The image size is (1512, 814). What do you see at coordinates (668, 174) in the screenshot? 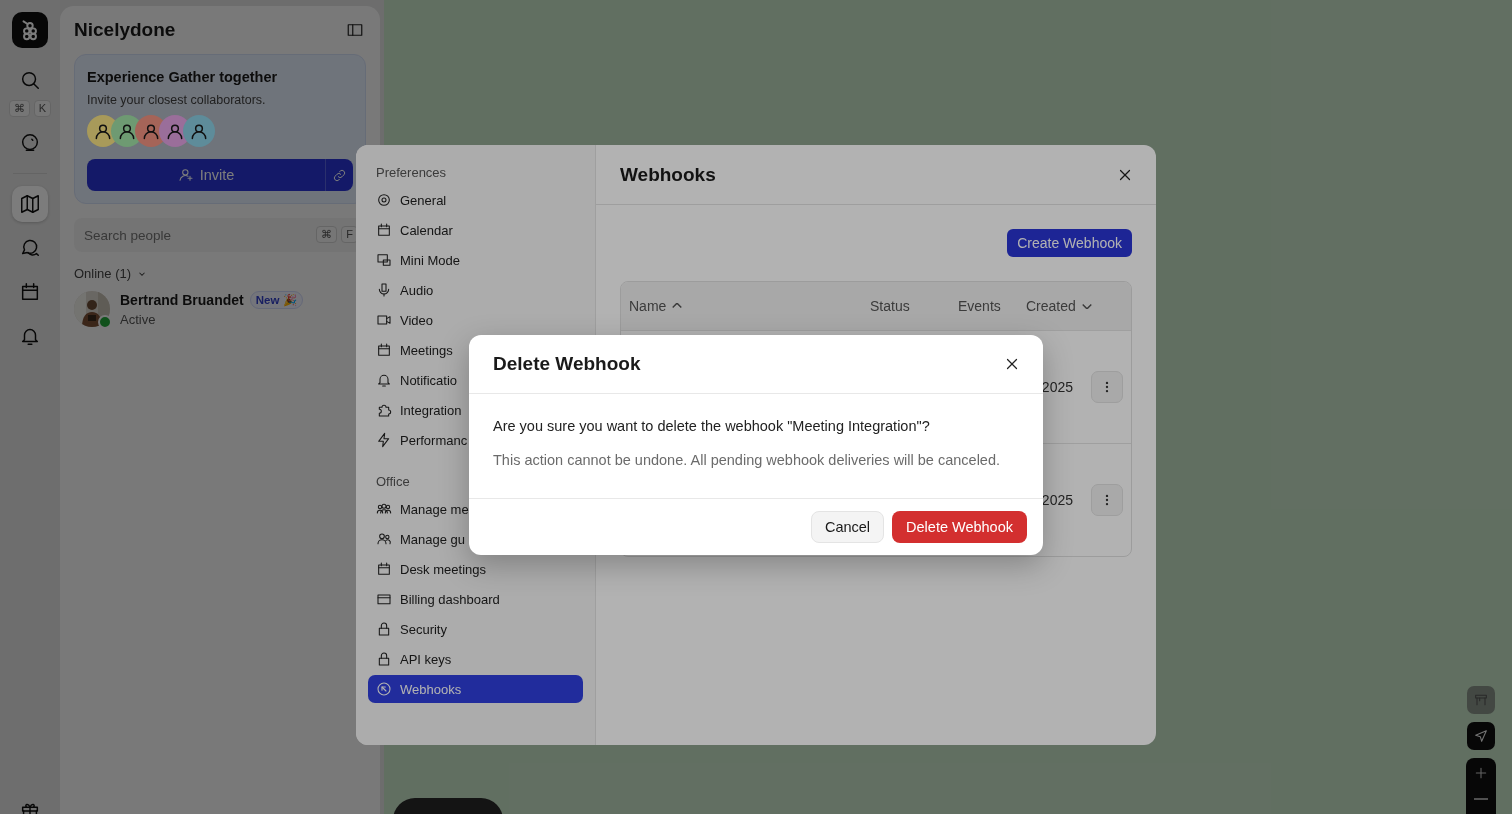
I see `panel-title: Webhooks` at bounding box center [668, 174].